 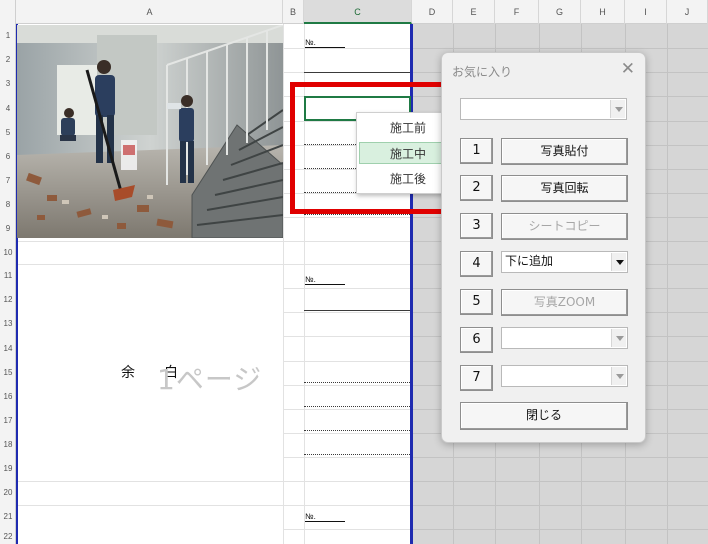 I want to click on number-button-6: 6, so click(x=476, y=340).